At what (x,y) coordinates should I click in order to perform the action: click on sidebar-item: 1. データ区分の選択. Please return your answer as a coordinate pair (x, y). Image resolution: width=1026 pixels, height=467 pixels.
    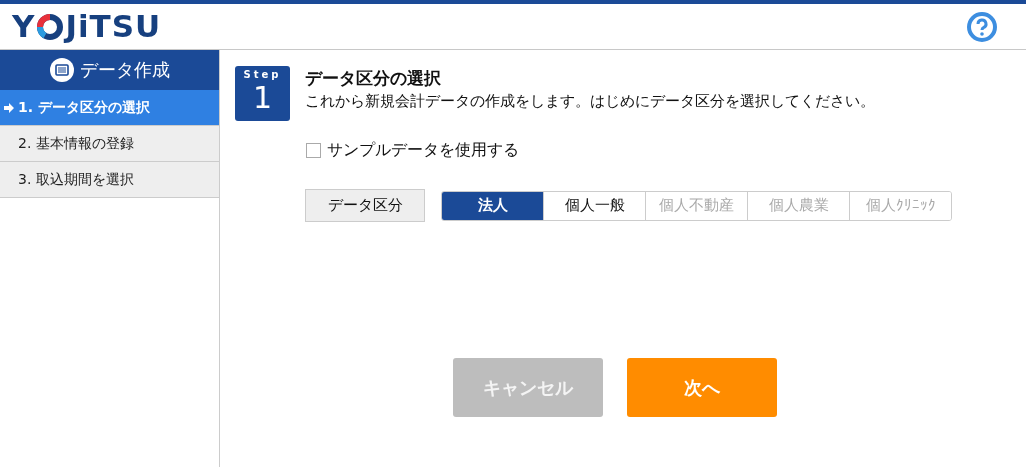
    Looking at the image, I should click on (109, 108).